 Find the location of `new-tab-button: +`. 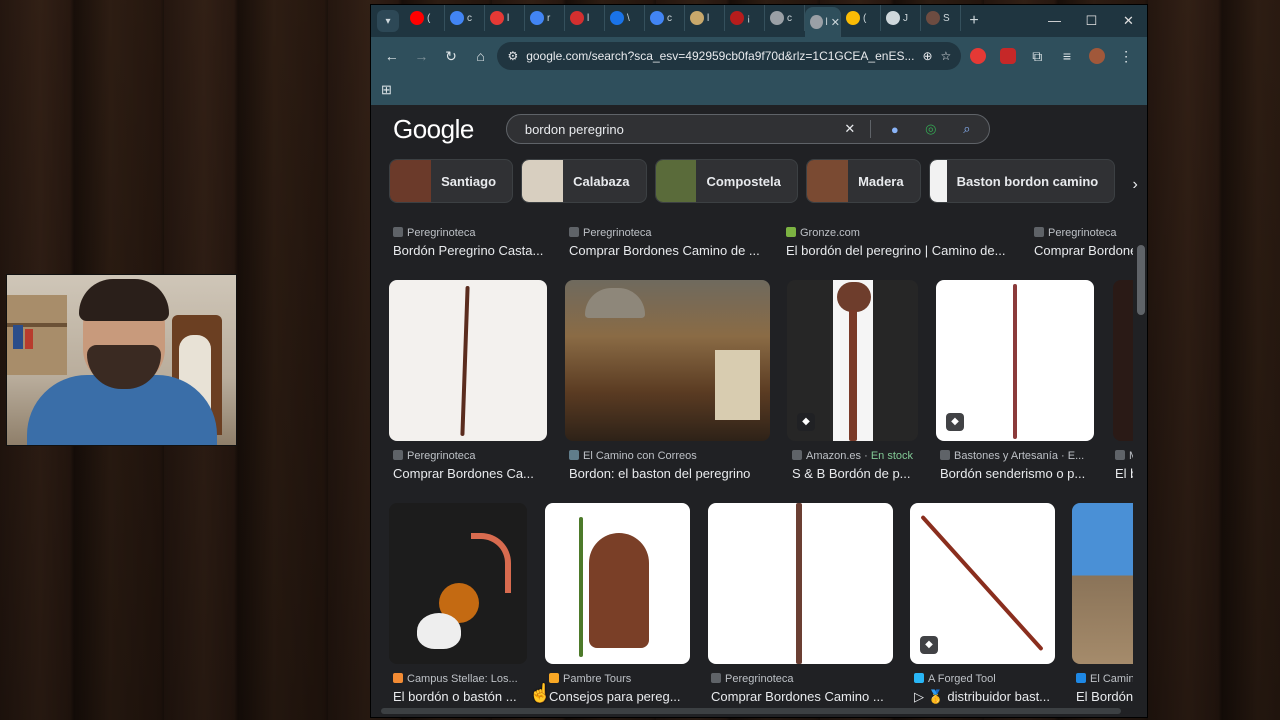

new-tab-button: + is located at coordinates (974, 21).